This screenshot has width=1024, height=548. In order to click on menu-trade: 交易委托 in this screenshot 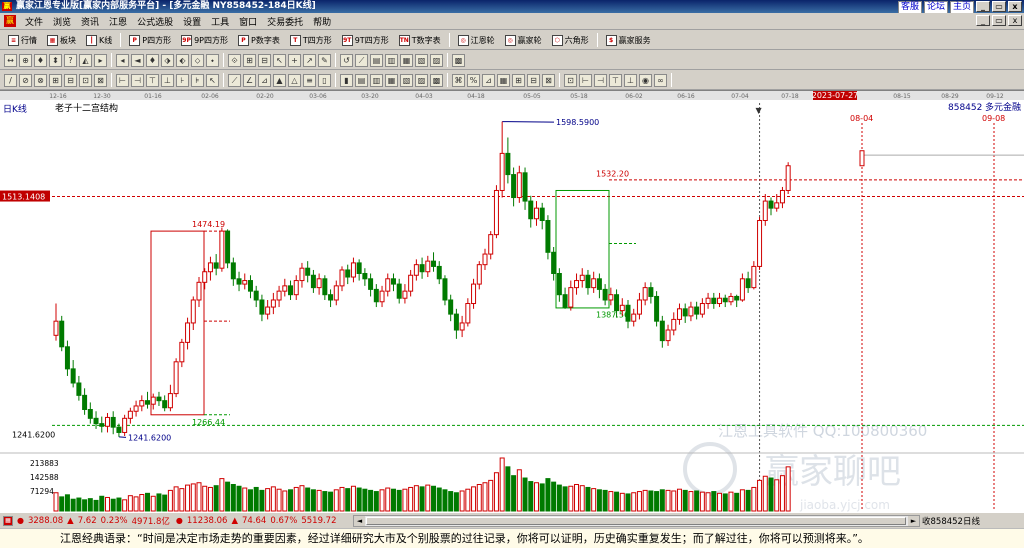, I will do `click(285, 21)`.